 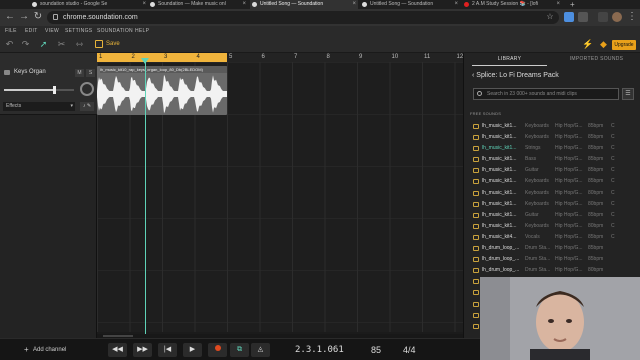 What do you see at coordinates (24, 17) in the screenshot?
I see `forward-arrow-icon: →` at bounding box center [24, 17].